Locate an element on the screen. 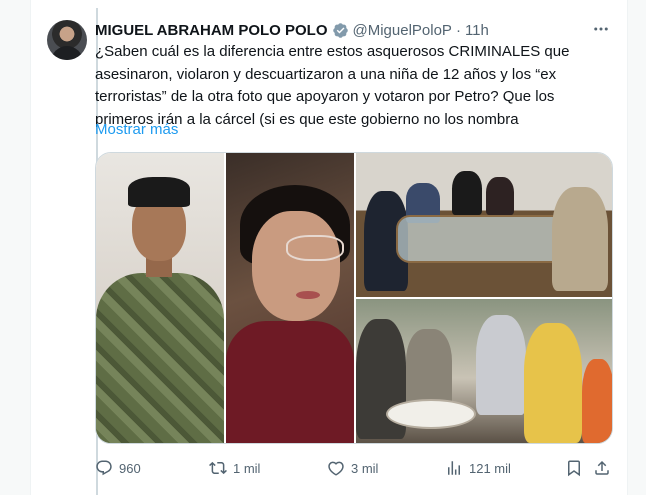 The image size is (646, 495). avatar is located at coordinates (67, 40).